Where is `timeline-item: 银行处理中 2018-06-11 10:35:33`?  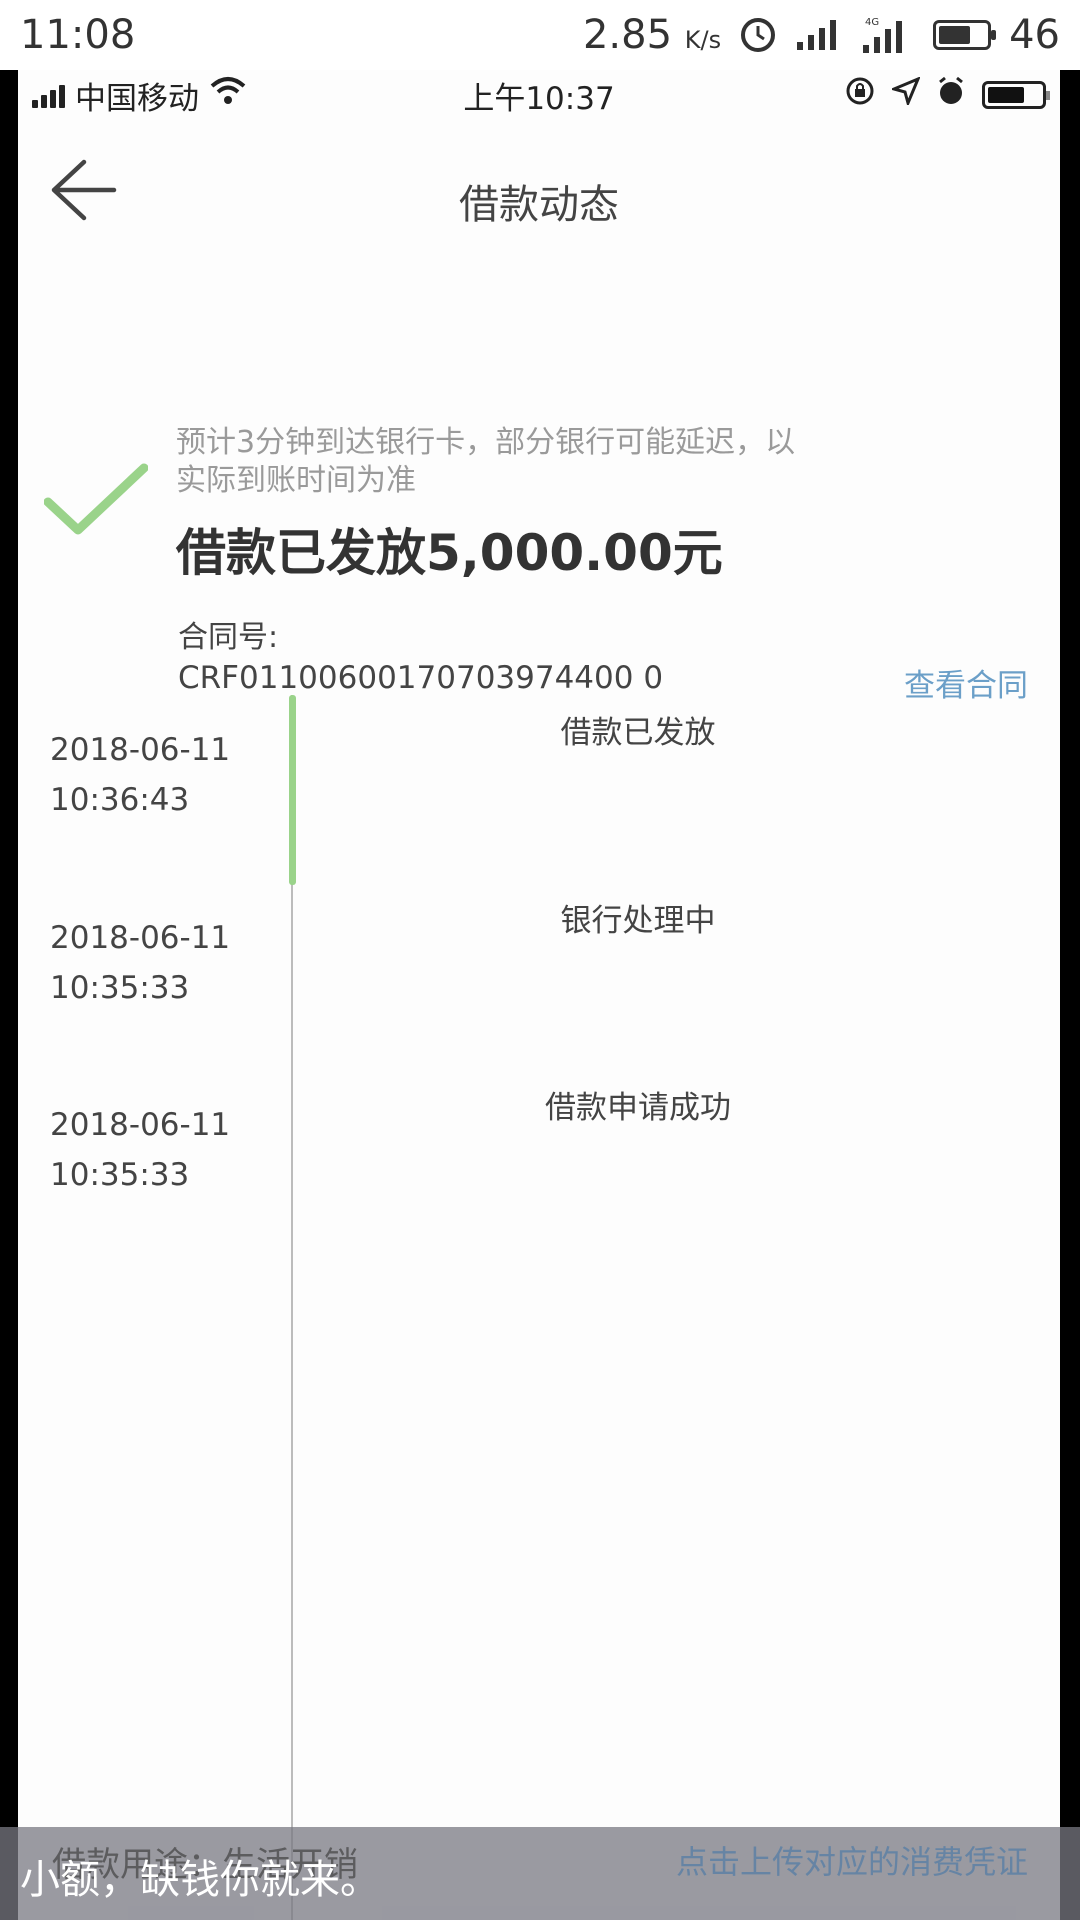 timeline-item: 银行处理中 2018-06-11 10:35:33 is located at coordinates (539, 1003).